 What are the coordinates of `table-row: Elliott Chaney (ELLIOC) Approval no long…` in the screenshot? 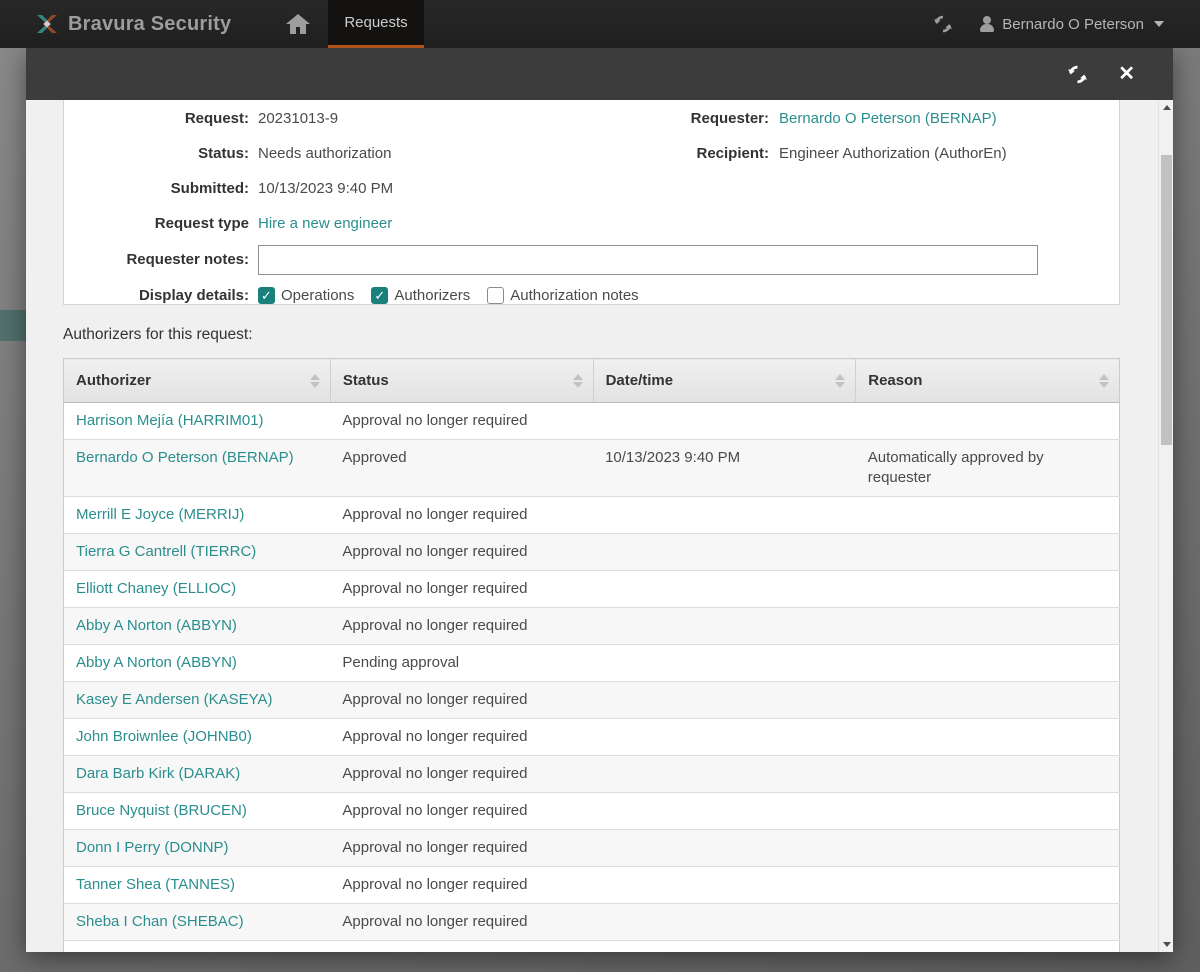 It's located at (591, 589).